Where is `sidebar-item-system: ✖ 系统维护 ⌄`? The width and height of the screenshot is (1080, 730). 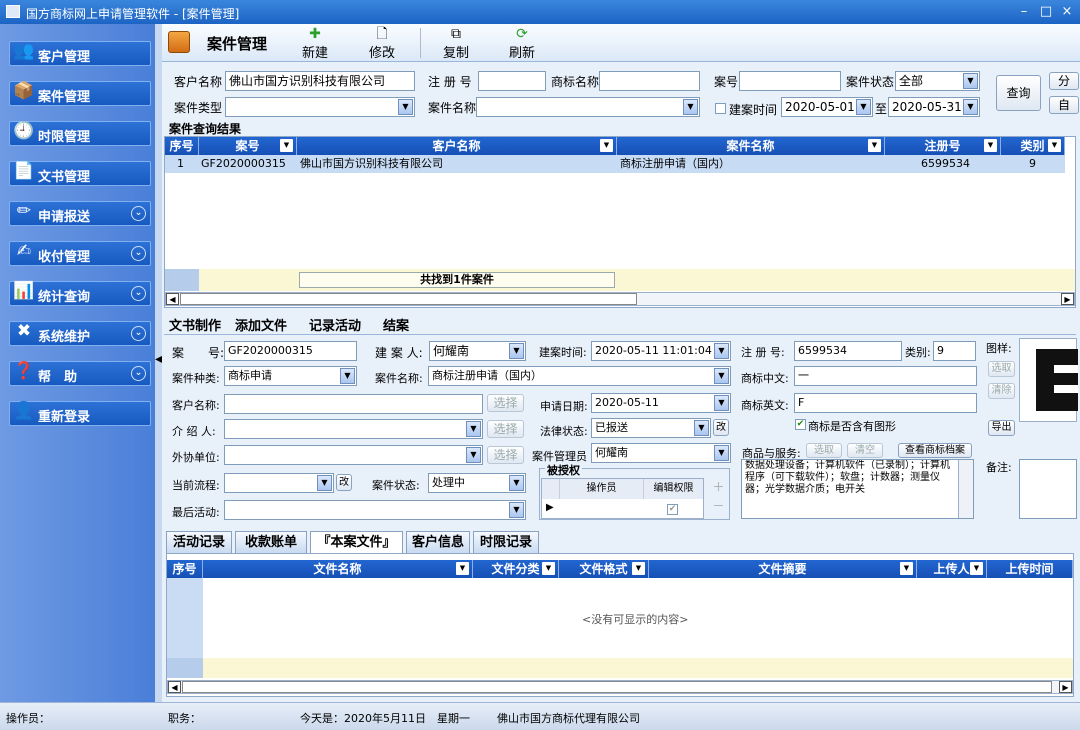
sidebar-item-system: ✖ 系统维护 ⌄ is located at coordinates (80, 333).